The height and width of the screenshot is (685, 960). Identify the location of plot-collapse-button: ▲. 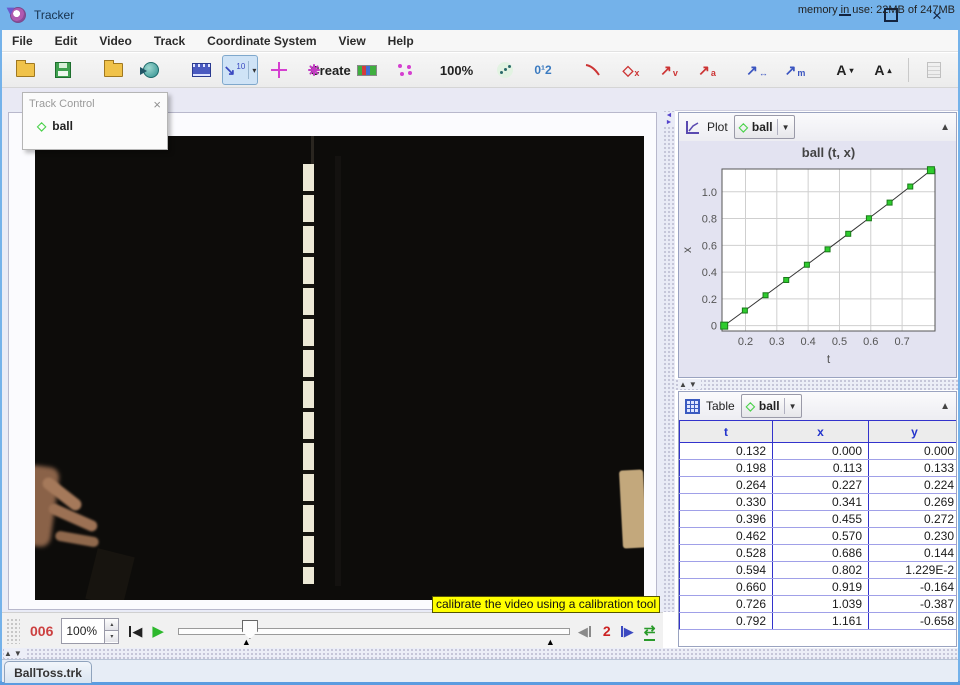
(945, 127).